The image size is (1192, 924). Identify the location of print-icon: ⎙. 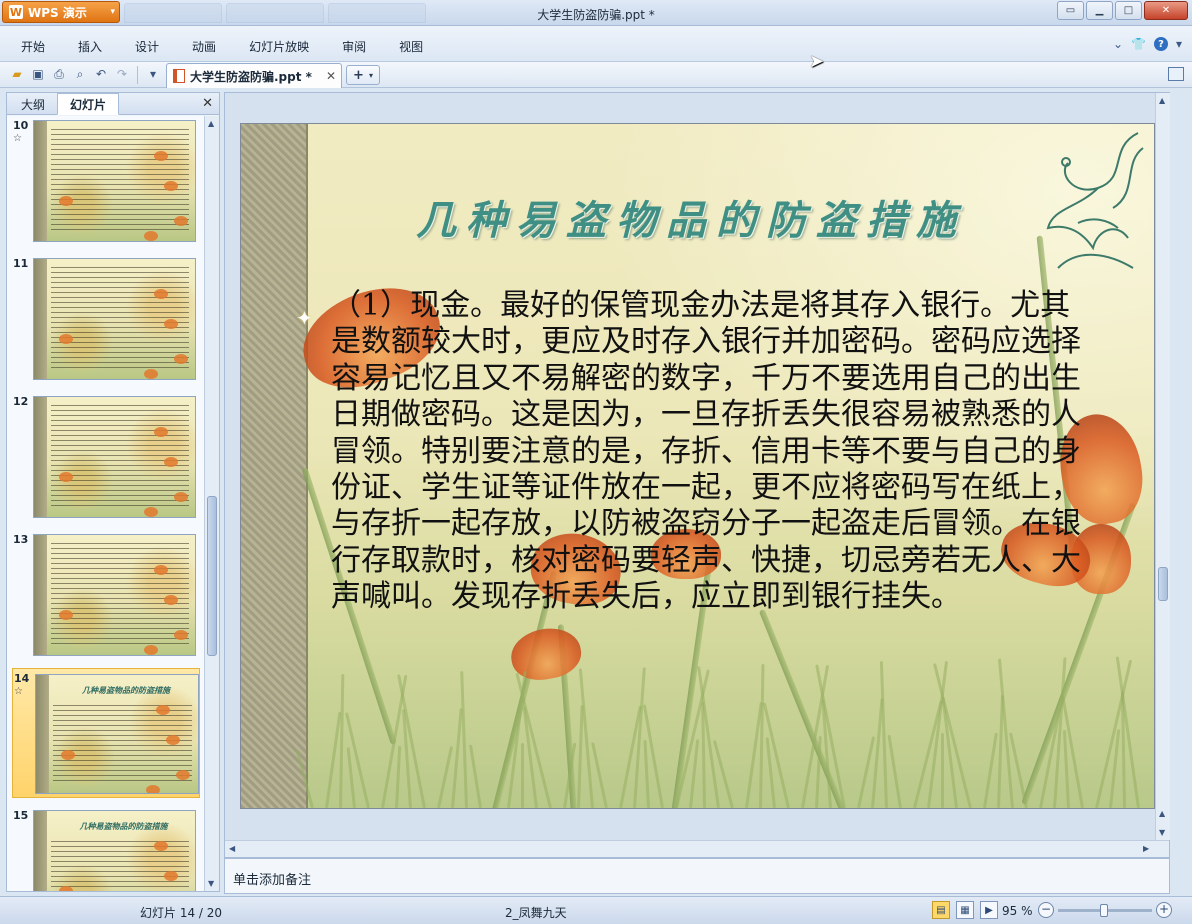
(59, 74).